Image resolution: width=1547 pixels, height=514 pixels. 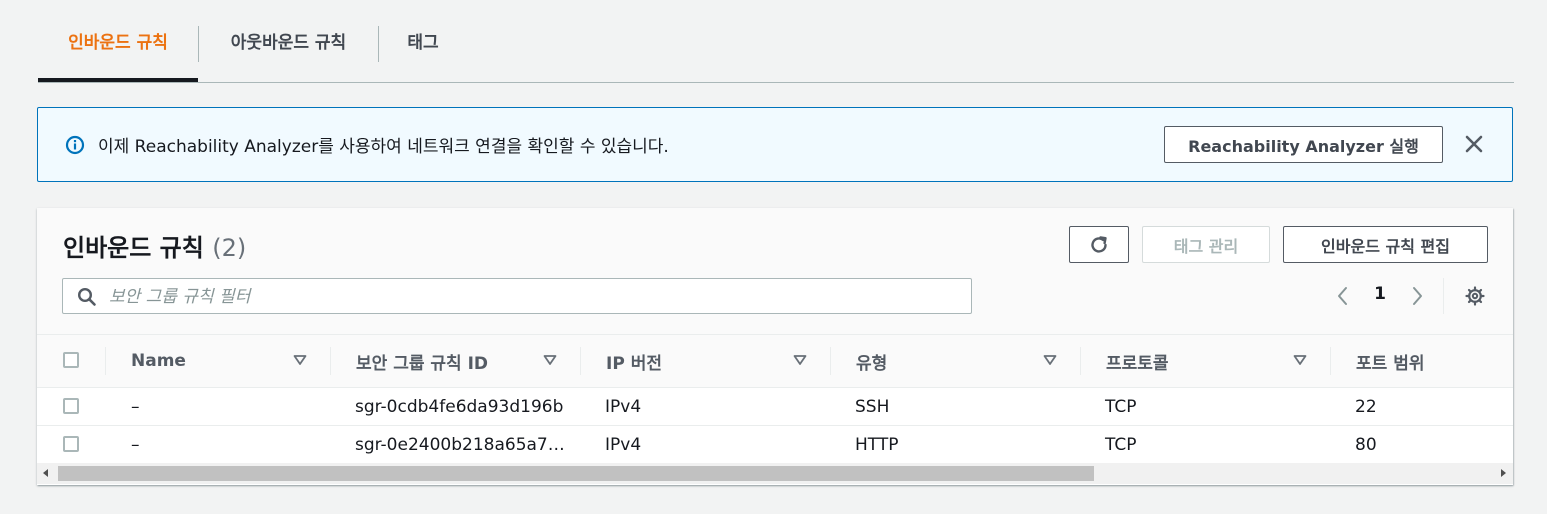 I want to click on horizontal-scrollbar, so click(x=775, y=473).